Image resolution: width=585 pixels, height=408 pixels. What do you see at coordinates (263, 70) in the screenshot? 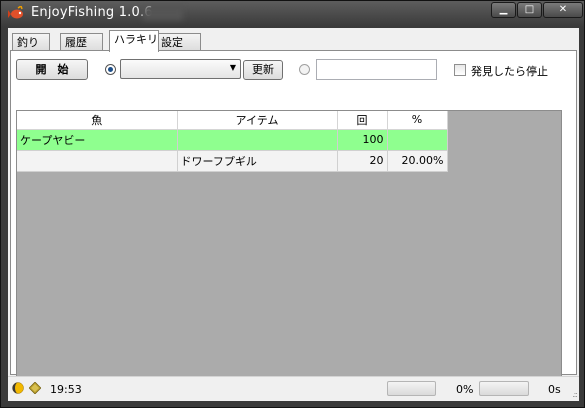
I see `update-button: 更新` at bounding box center [263, 70].